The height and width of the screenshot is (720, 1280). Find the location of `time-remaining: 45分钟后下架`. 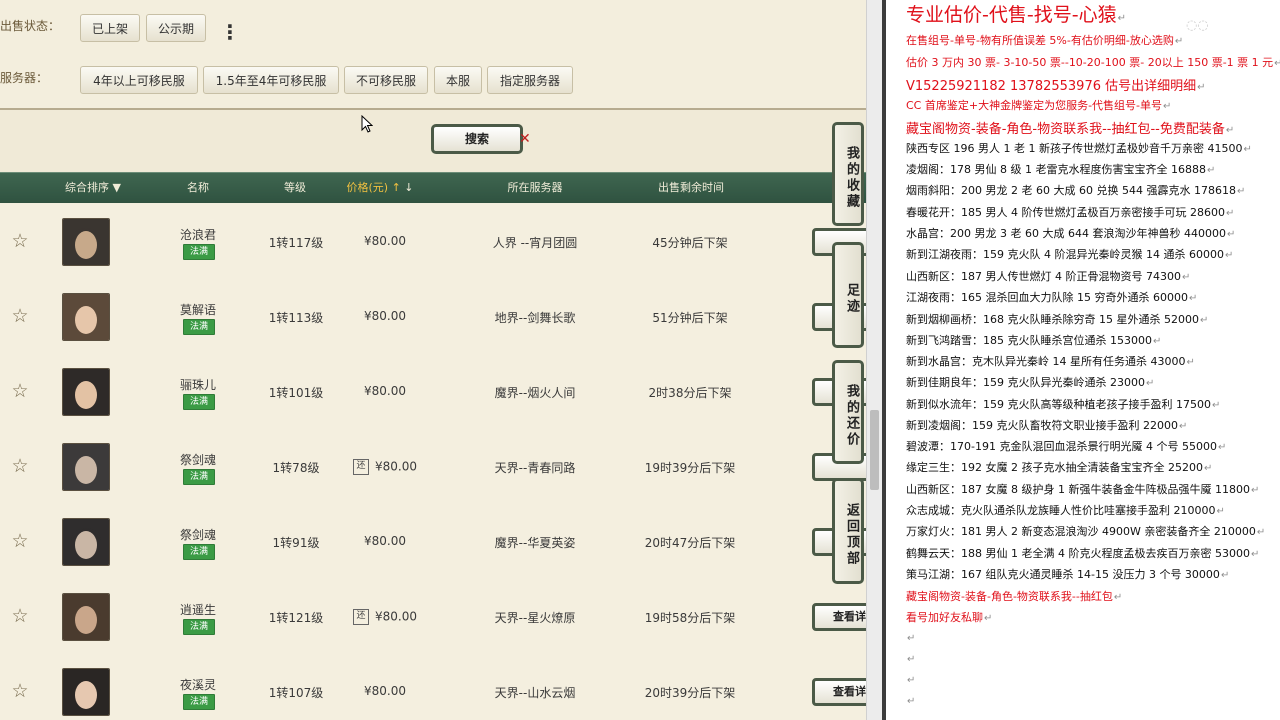

time-remaining: 45分钟后下架 is located at coordinates (690, 243).